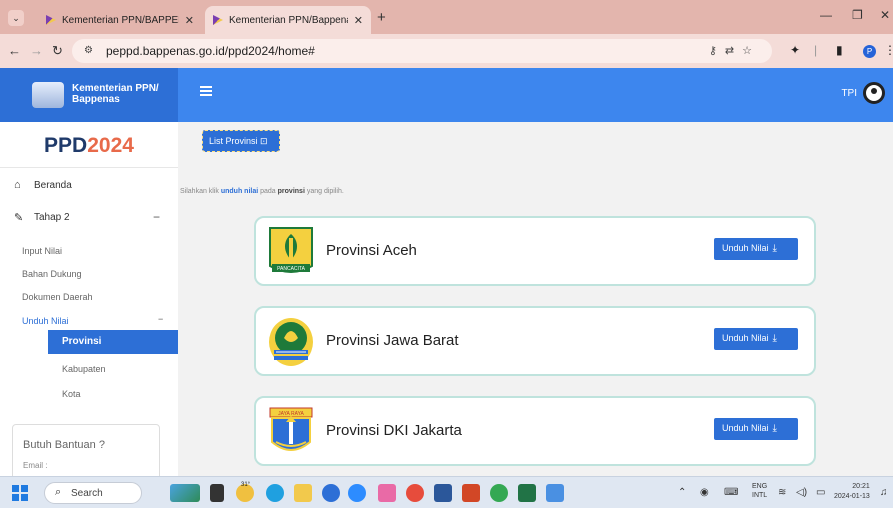  I want to click on sidebar-sub-kota: Kota, so click(71, 394).